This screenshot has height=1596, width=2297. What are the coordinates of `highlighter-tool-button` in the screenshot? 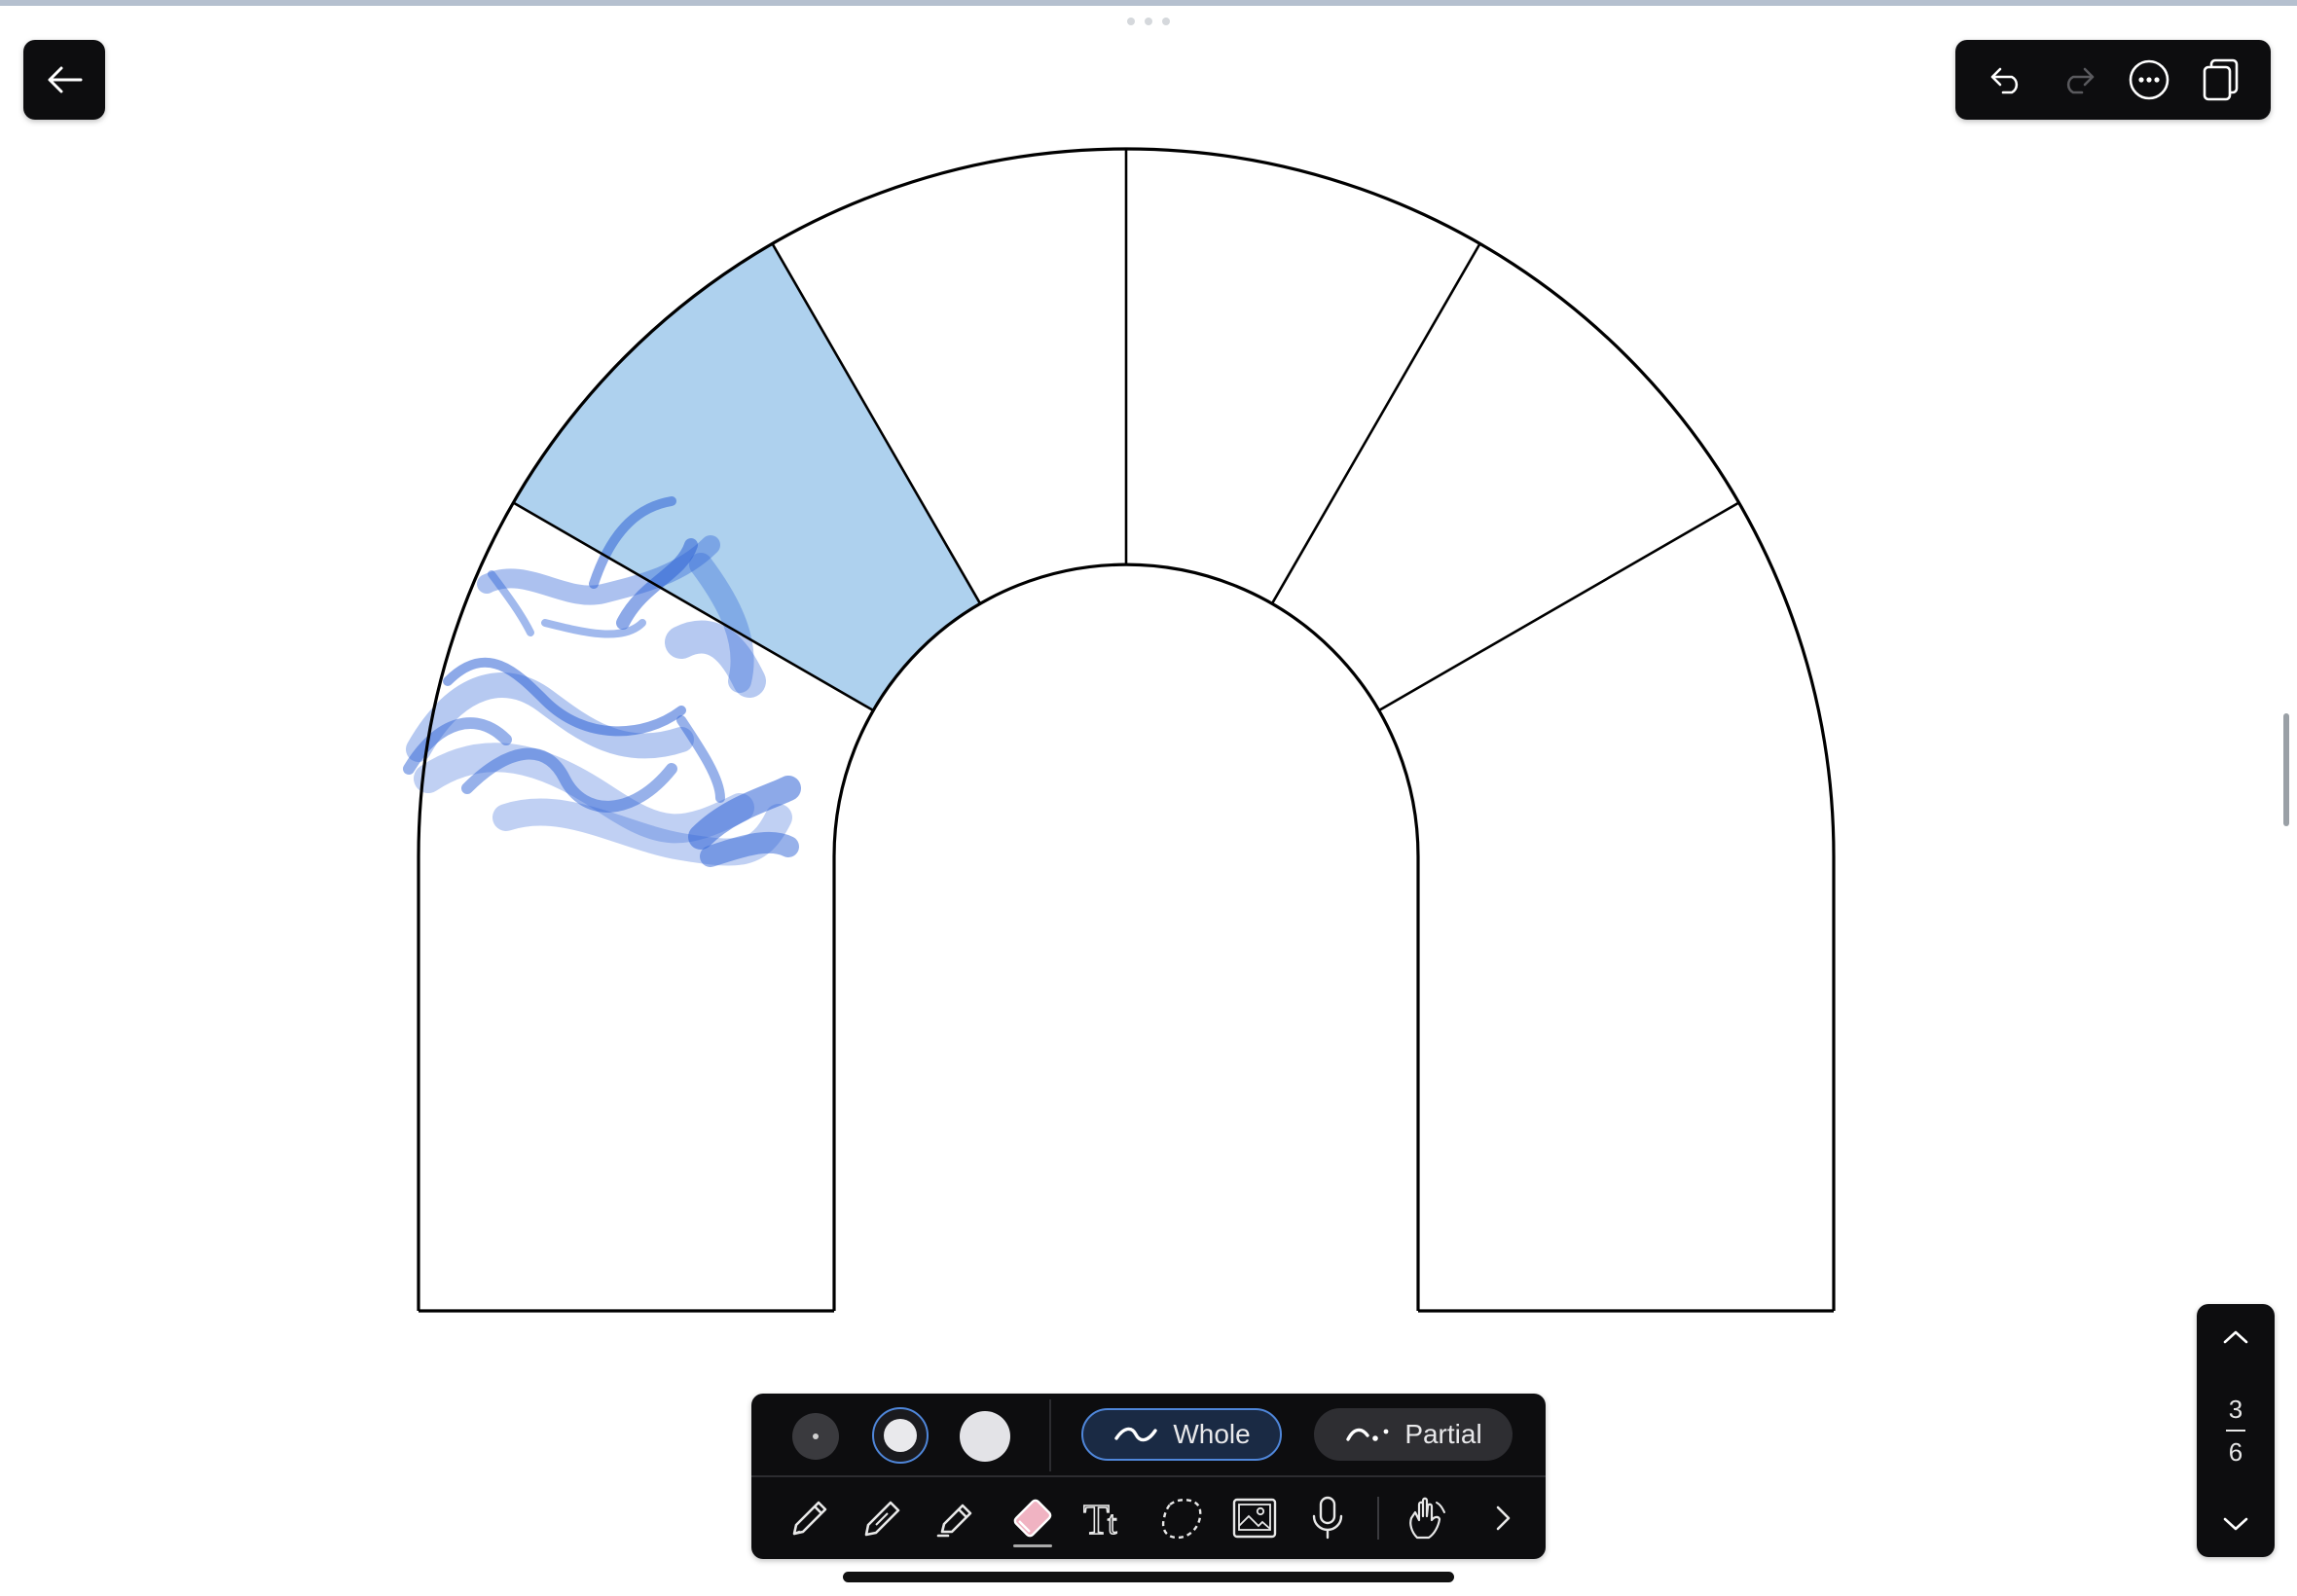 It's located at (956, 1518).